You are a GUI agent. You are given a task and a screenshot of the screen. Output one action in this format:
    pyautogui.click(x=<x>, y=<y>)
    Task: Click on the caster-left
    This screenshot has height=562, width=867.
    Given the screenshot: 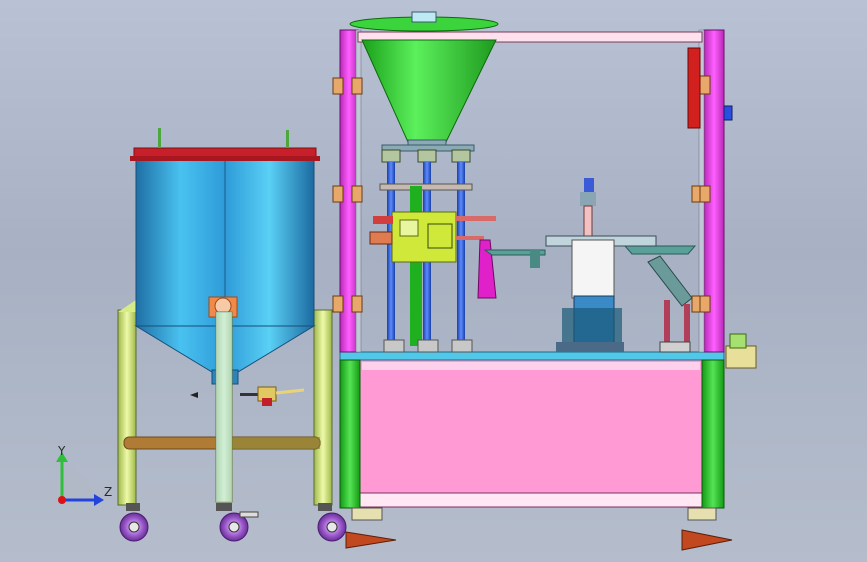 What is the action you would take?
    pyautogui.click(x=134, y=522)
    